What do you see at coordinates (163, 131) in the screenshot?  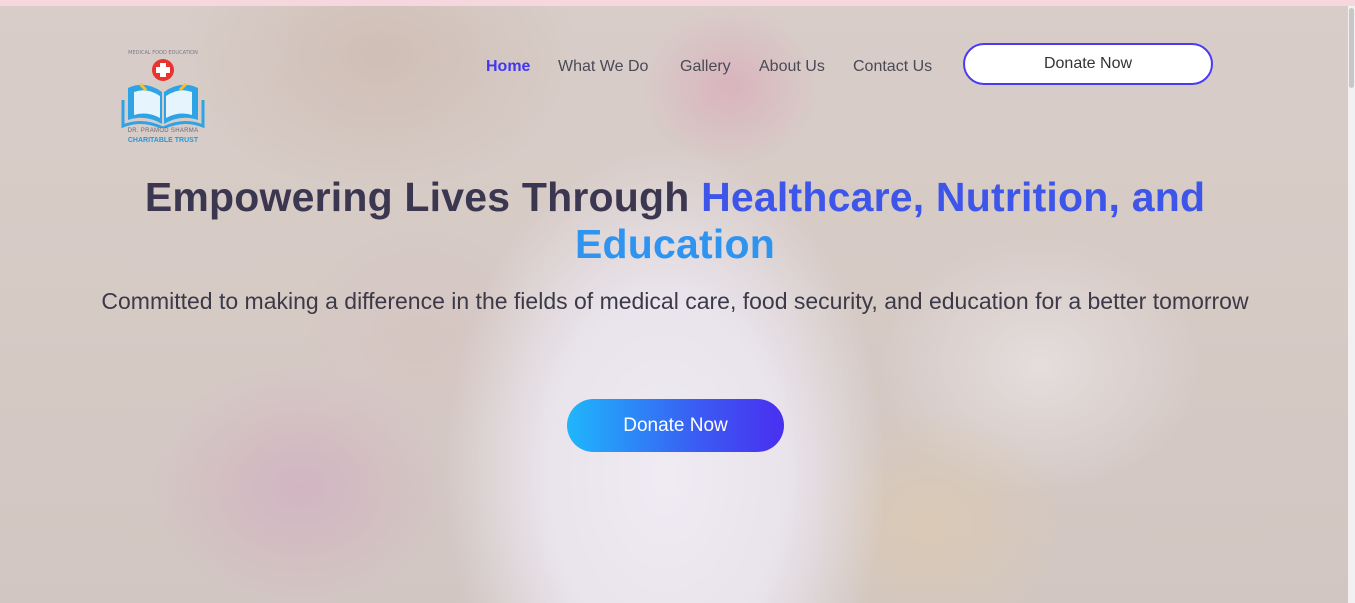 I see `logo-name-text: DR. PRAMOD SHARMA` at bounding box center [163, 131].